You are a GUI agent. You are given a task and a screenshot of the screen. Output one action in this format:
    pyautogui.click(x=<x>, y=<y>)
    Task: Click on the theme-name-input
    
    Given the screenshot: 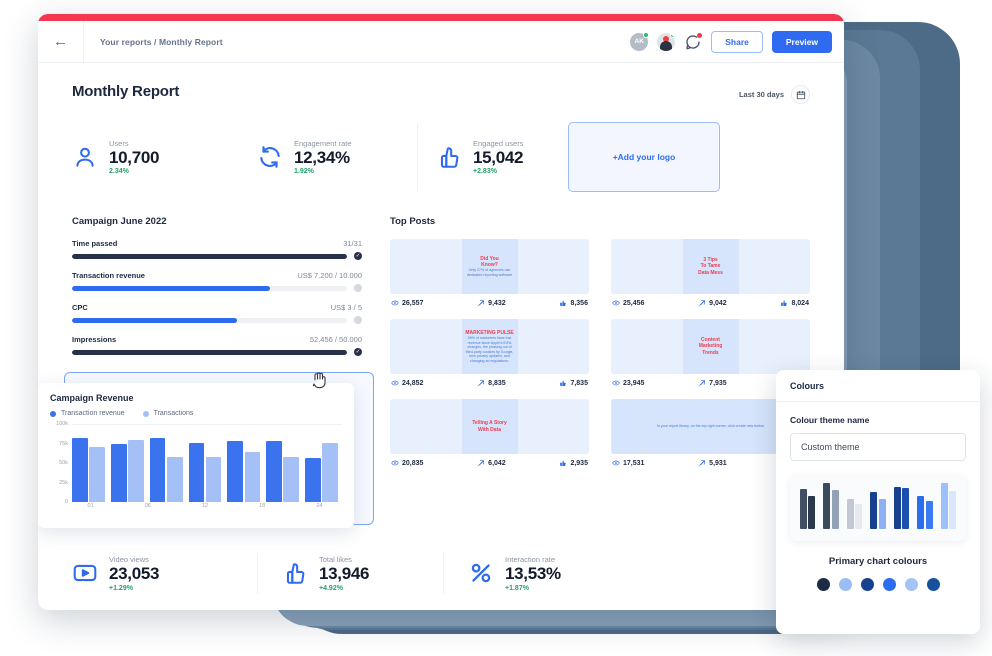 What is the action you would take?
    pyautogui.click(x=878, y=447)
    